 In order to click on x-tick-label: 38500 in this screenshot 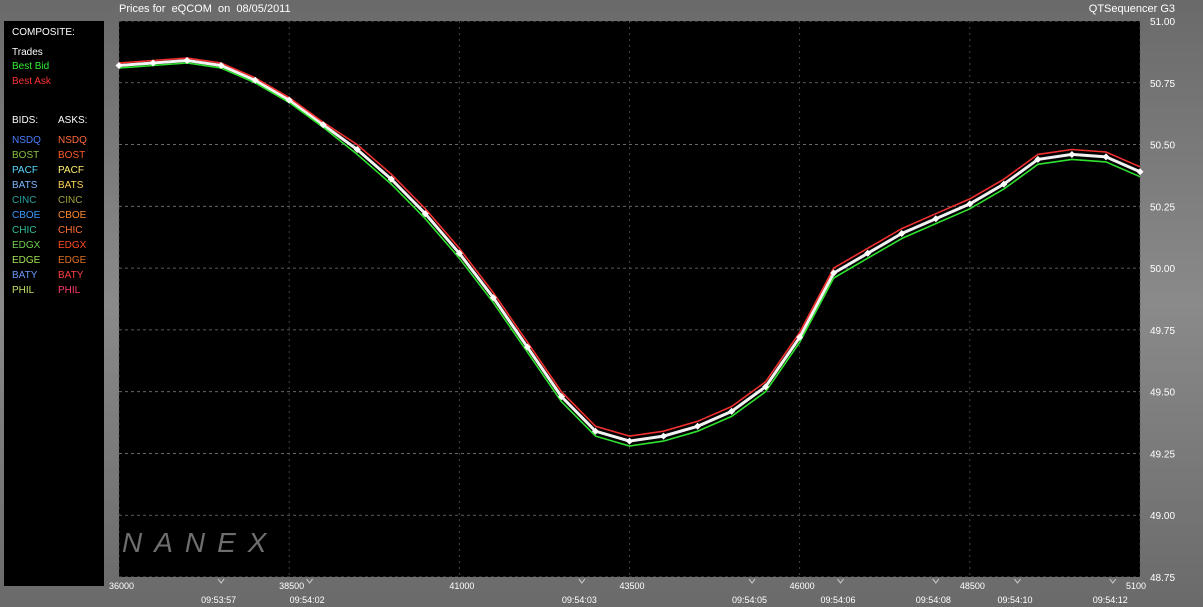, I will do `click(291, 586)`.